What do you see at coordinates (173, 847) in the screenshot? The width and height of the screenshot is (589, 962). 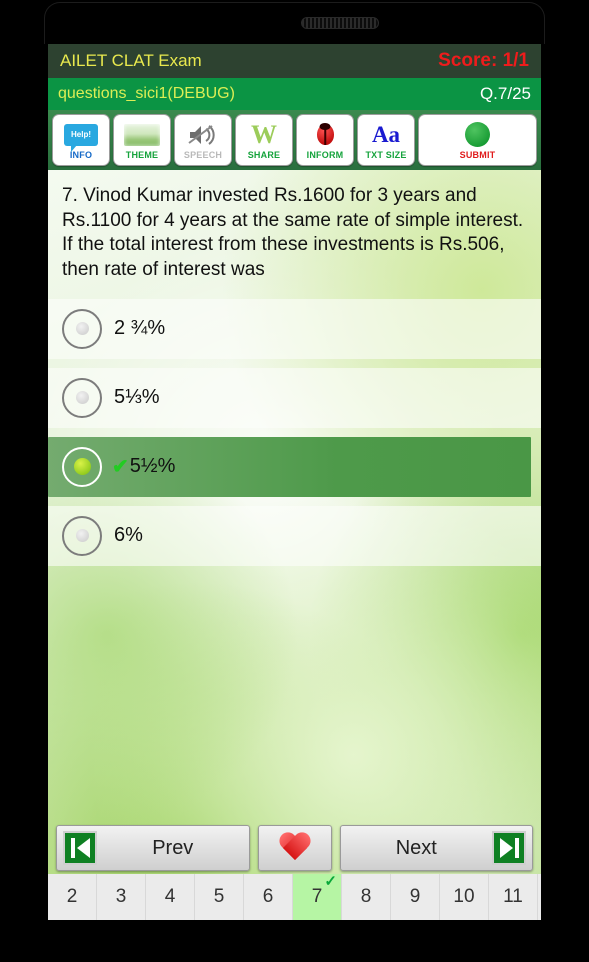 I see `prev-button-label: Prev` at bounding box center [173, 847].